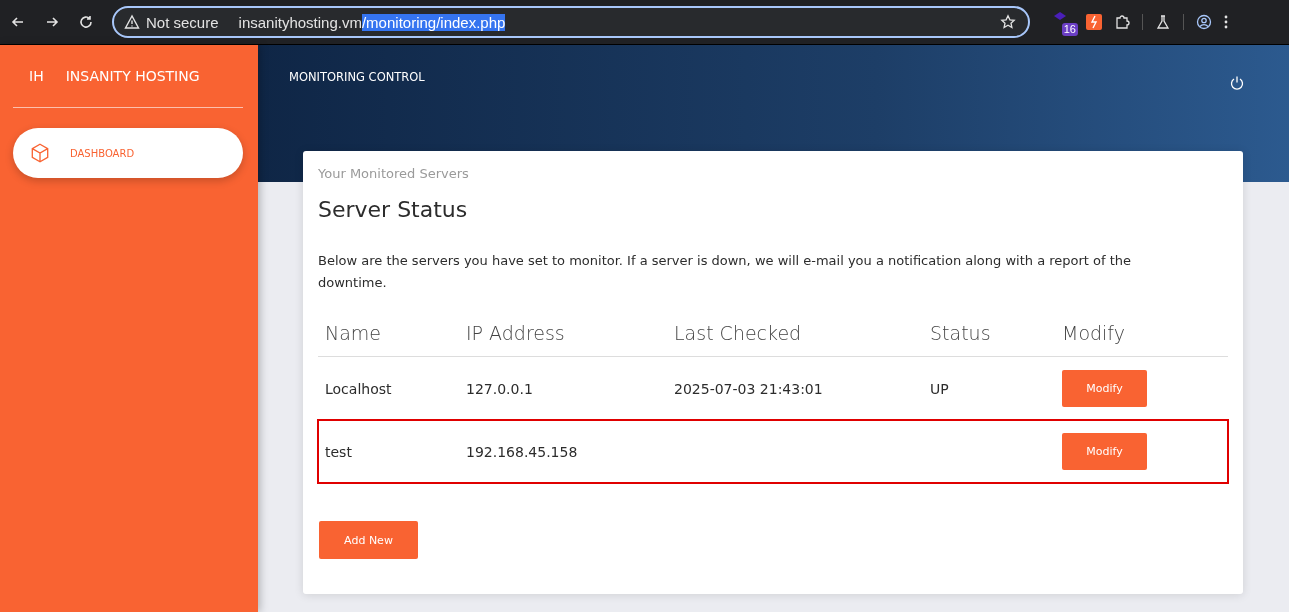 The image size is (1289, 612). I want to click on column-header: Status, so click(989, 333).